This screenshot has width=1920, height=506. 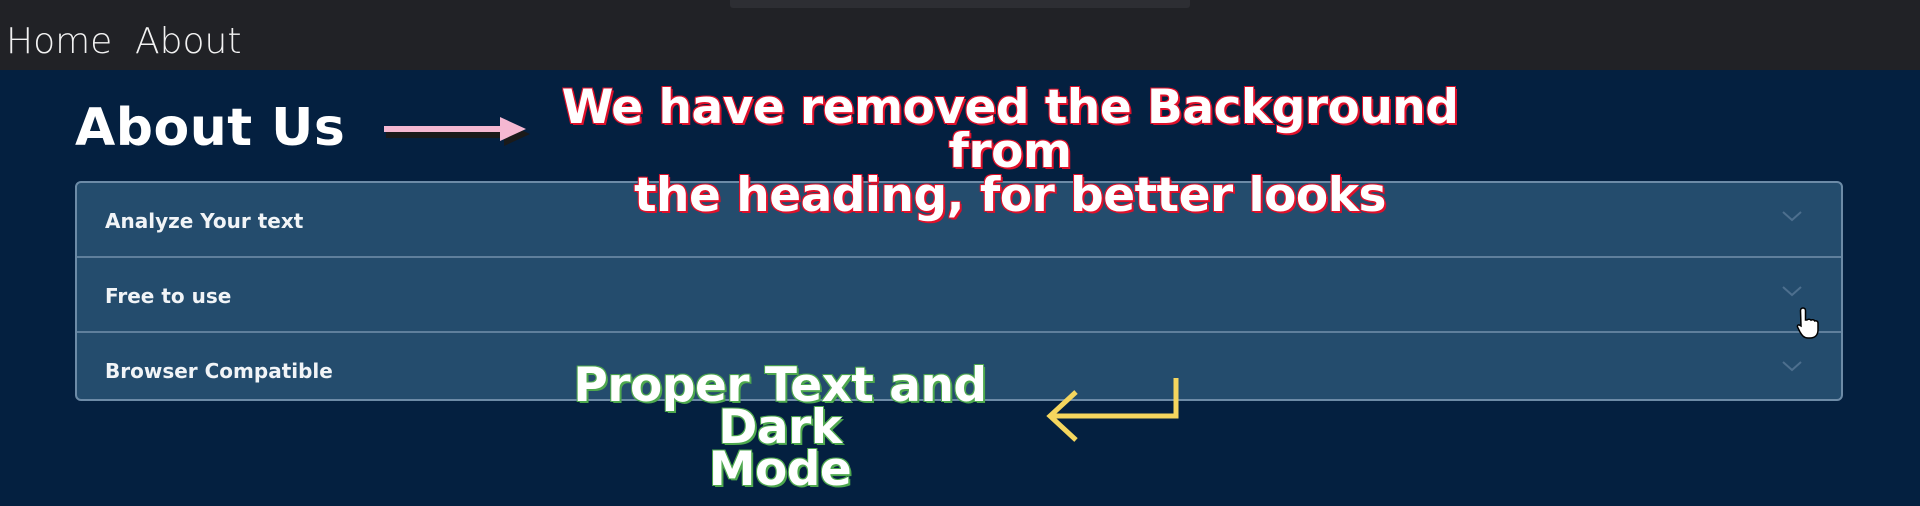 I want to click on annotation-line: We have removed the Background from, so click(x=1010, y=129).